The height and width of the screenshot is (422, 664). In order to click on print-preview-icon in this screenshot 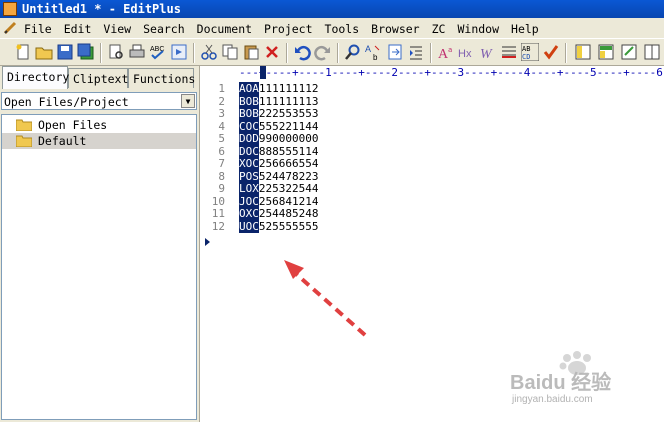, I will do `click(116, 52)`.